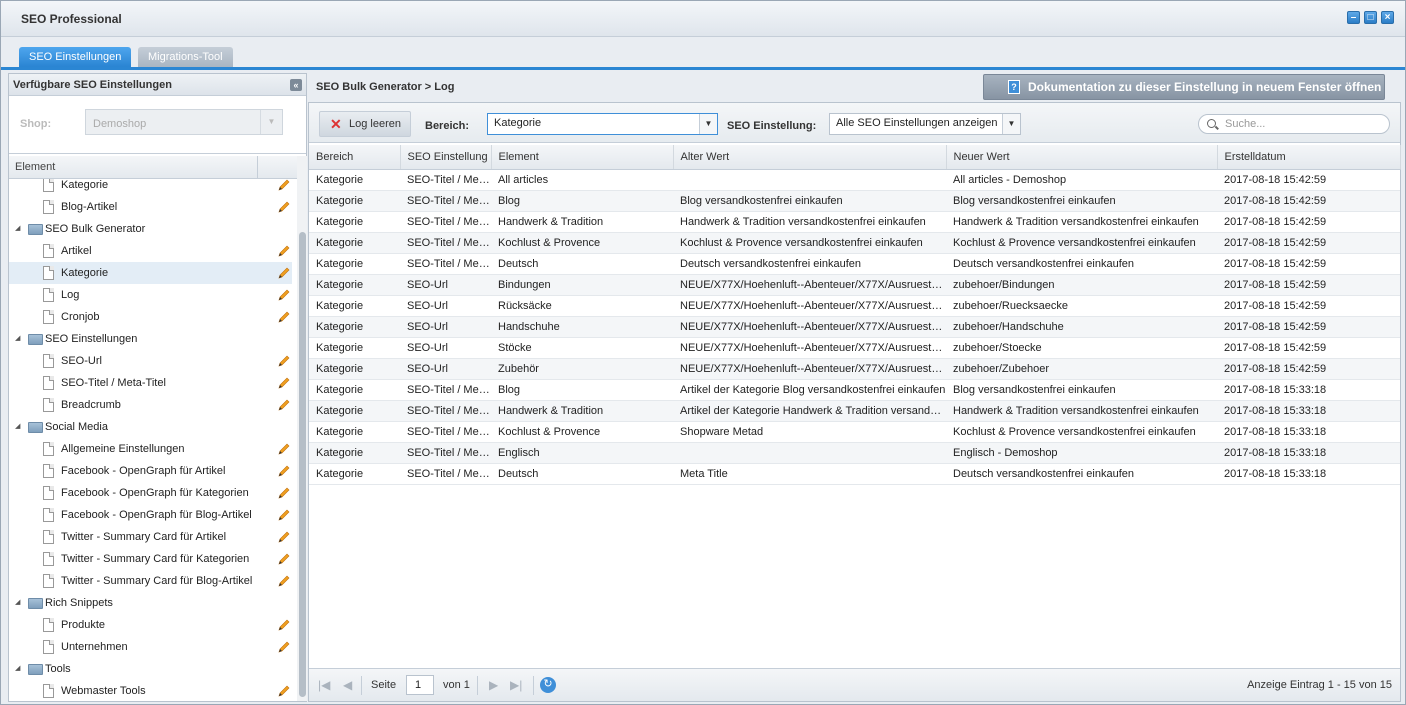  What do you see at coordinates (1387, 17) in the screenshot?
I see `close-icon: ×` at bounding box center [1387, 17].